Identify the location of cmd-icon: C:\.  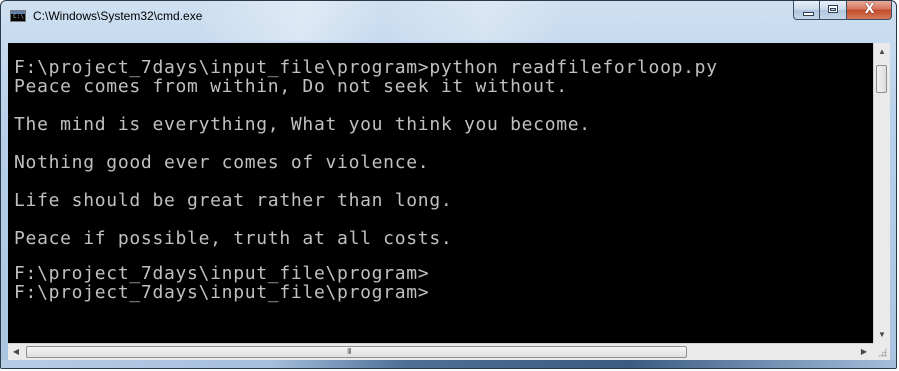
(18, 16).